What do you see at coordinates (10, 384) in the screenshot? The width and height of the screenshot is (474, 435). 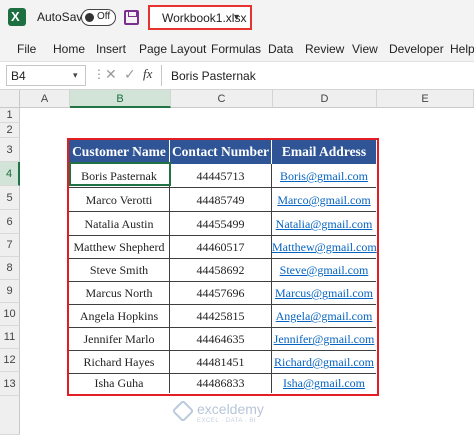 I see `row-header: 13` at bounding box center [10, 384].